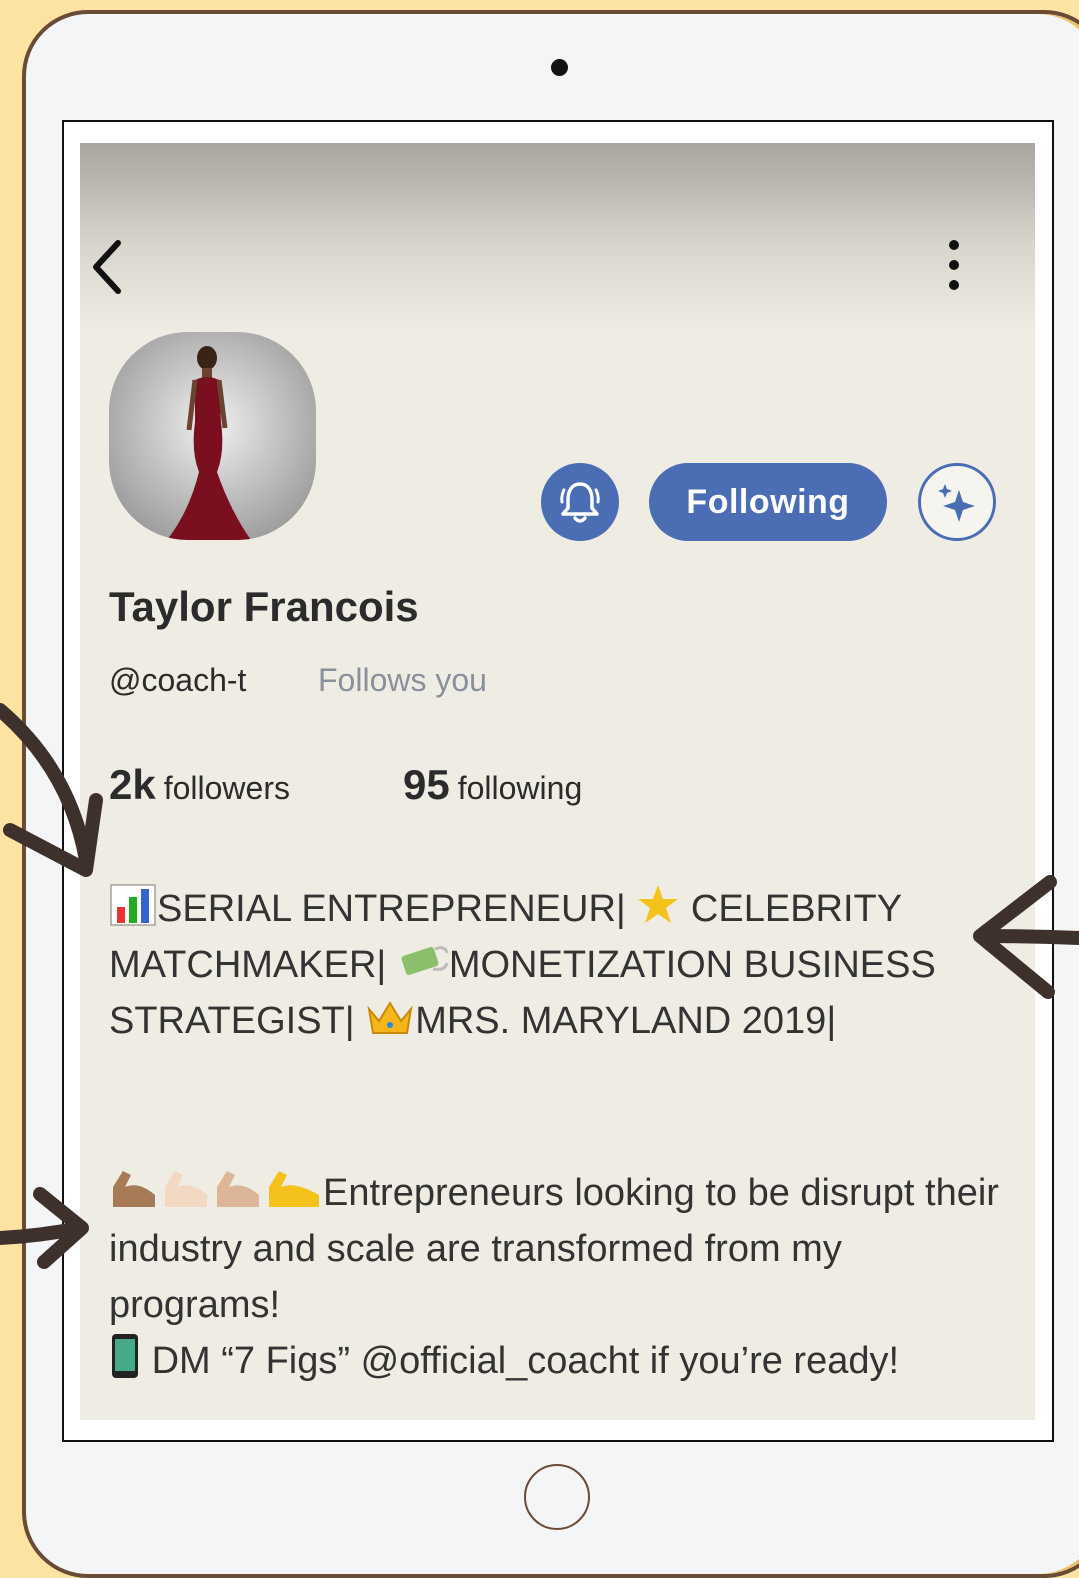  I want to click on bell-icon, so click(580, 502).